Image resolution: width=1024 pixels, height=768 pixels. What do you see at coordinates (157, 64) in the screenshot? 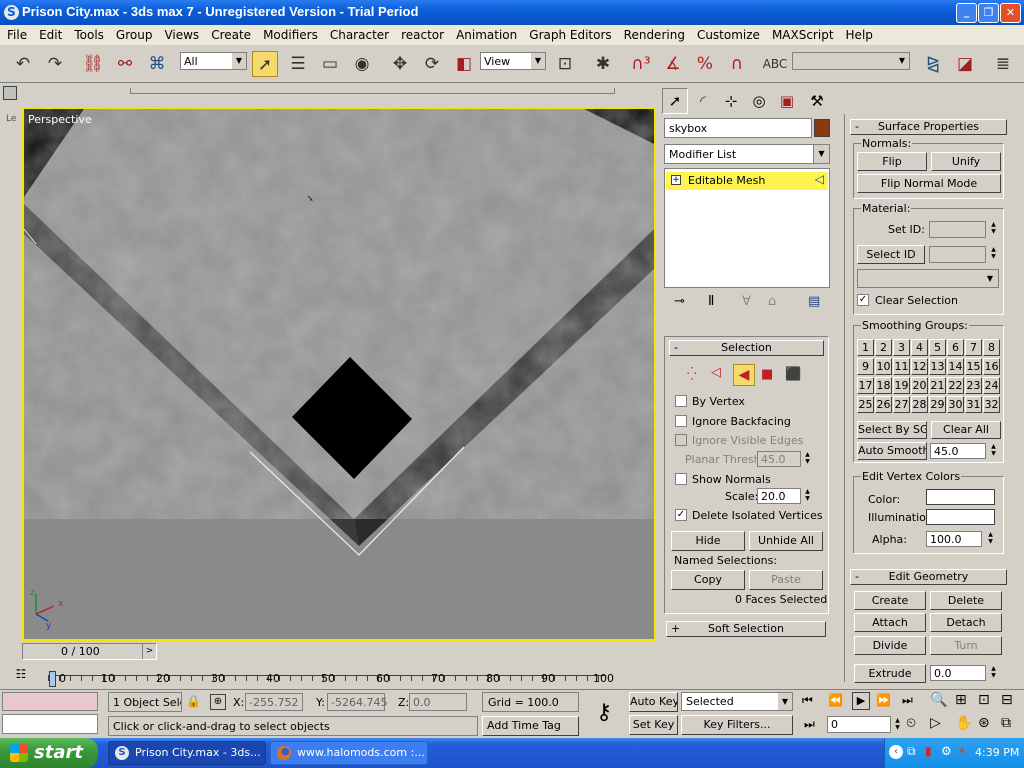
I see `bind-space-warp-icon: ⌘` at bounding box center [157, 64].